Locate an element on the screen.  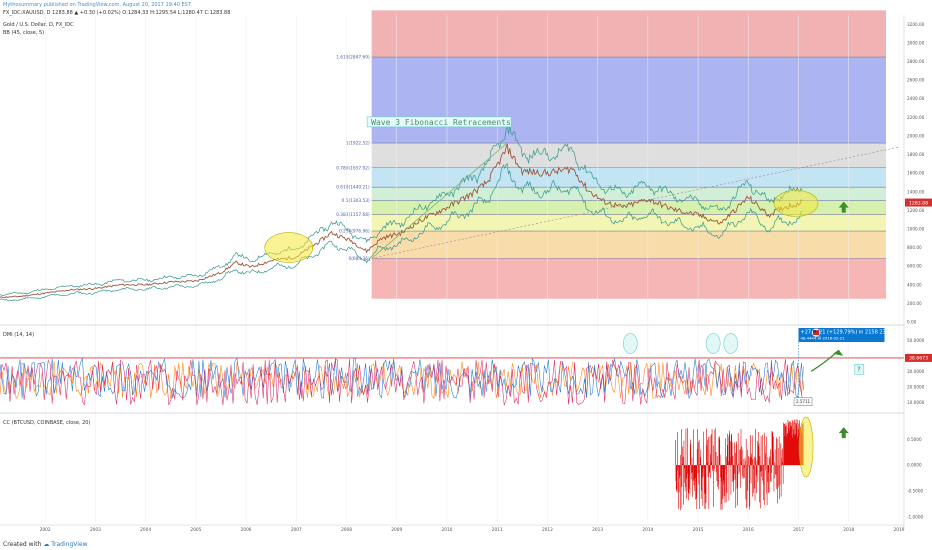
fib-level-label: 0.618(1449.21) is located at coordinates (353, 188).